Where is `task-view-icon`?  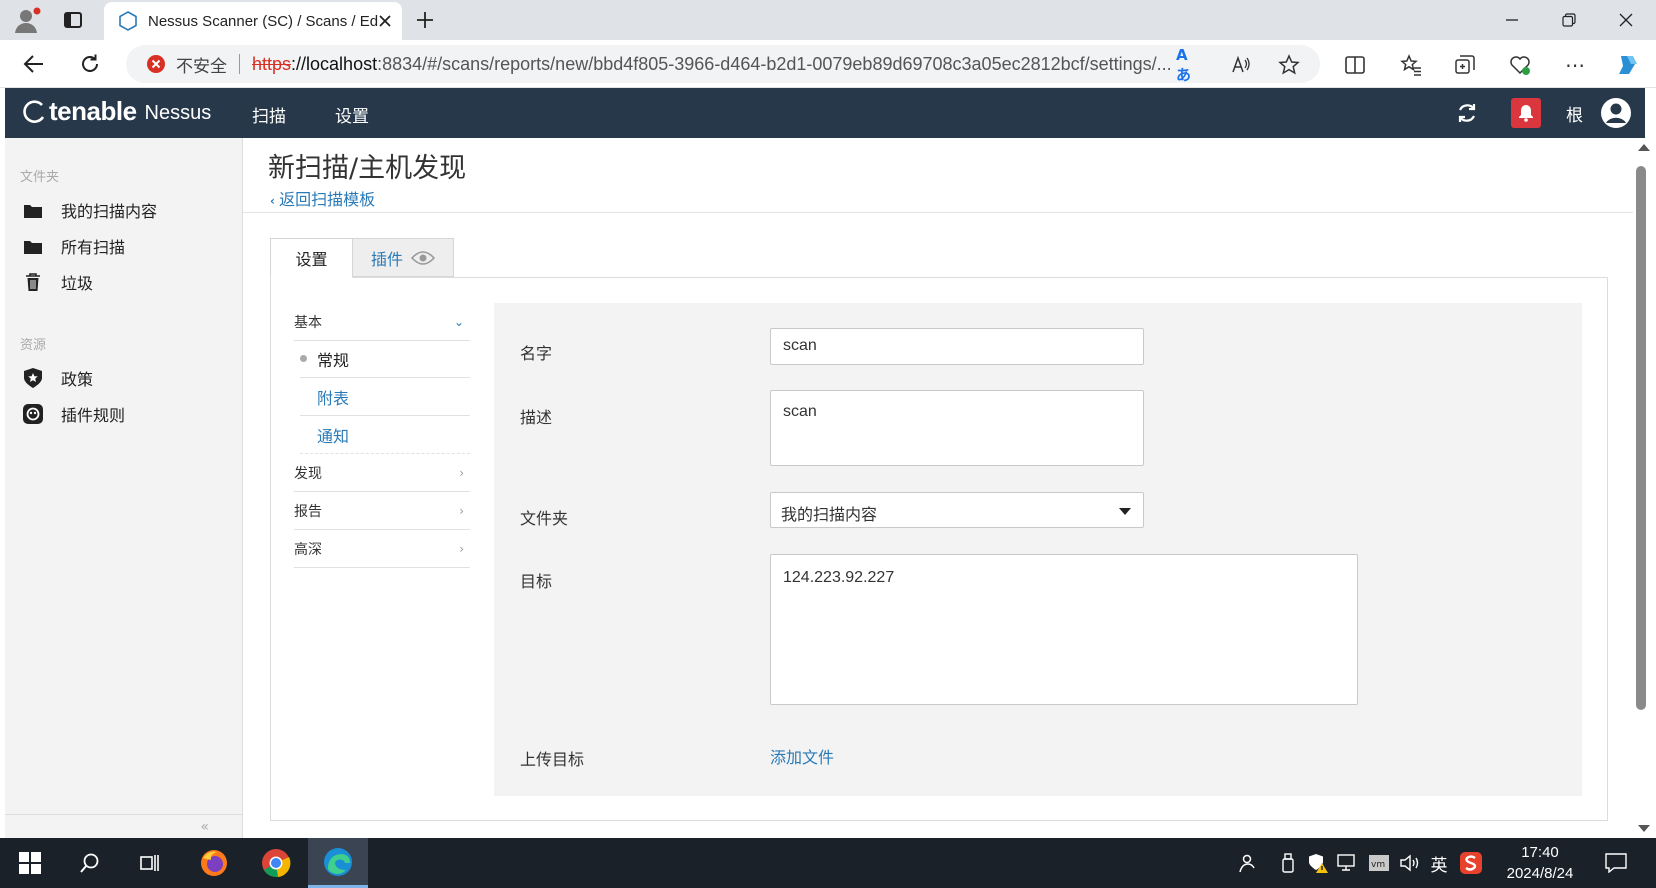
task-view-icon is located at coordinates (150, 863).